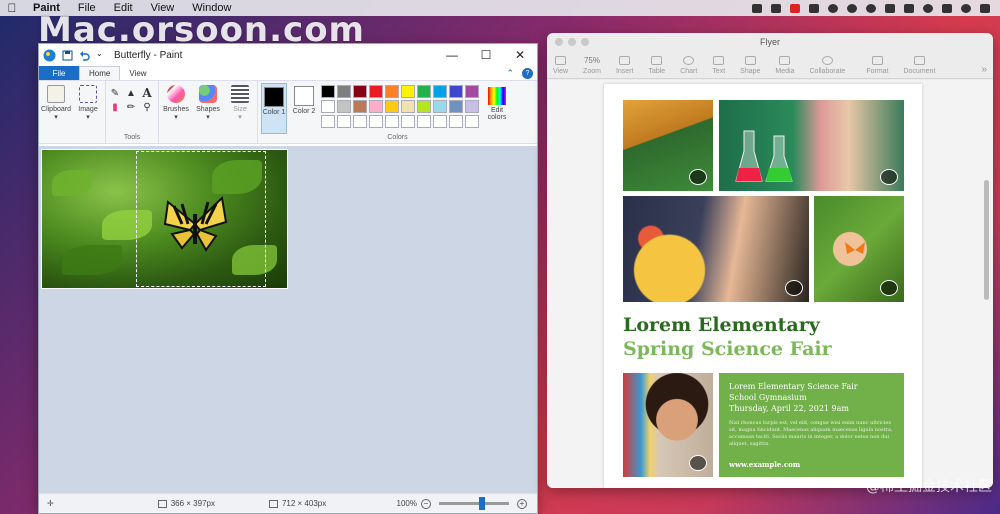  What do you see at coordinates (814, 8) in the screenshot?
I see `home-icon` at bounding box center [814, 8].